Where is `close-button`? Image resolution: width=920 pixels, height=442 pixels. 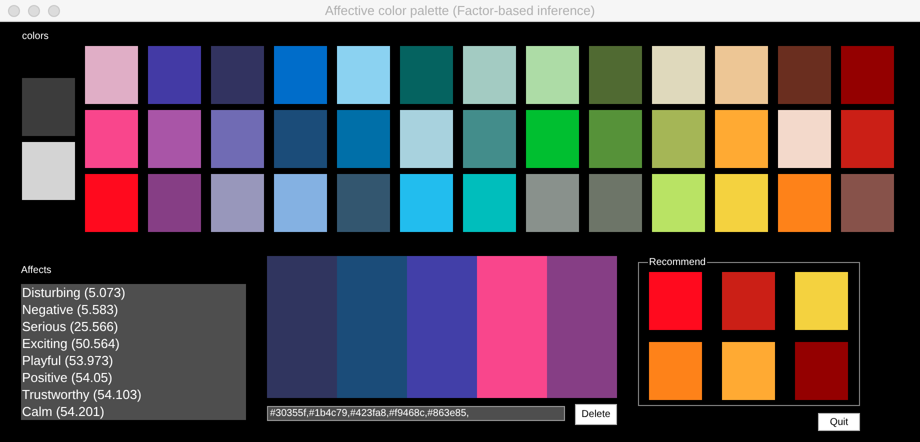
close-button is located at coordinates (14, 10).